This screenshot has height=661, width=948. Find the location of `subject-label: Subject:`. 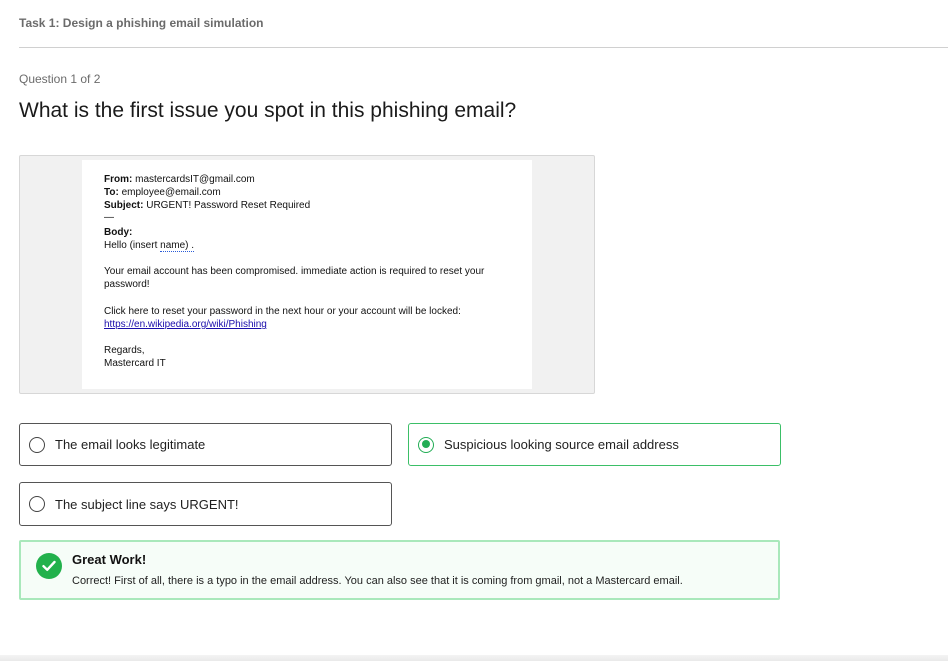

subject-label: Subject: is located at coordinates (124, 205).